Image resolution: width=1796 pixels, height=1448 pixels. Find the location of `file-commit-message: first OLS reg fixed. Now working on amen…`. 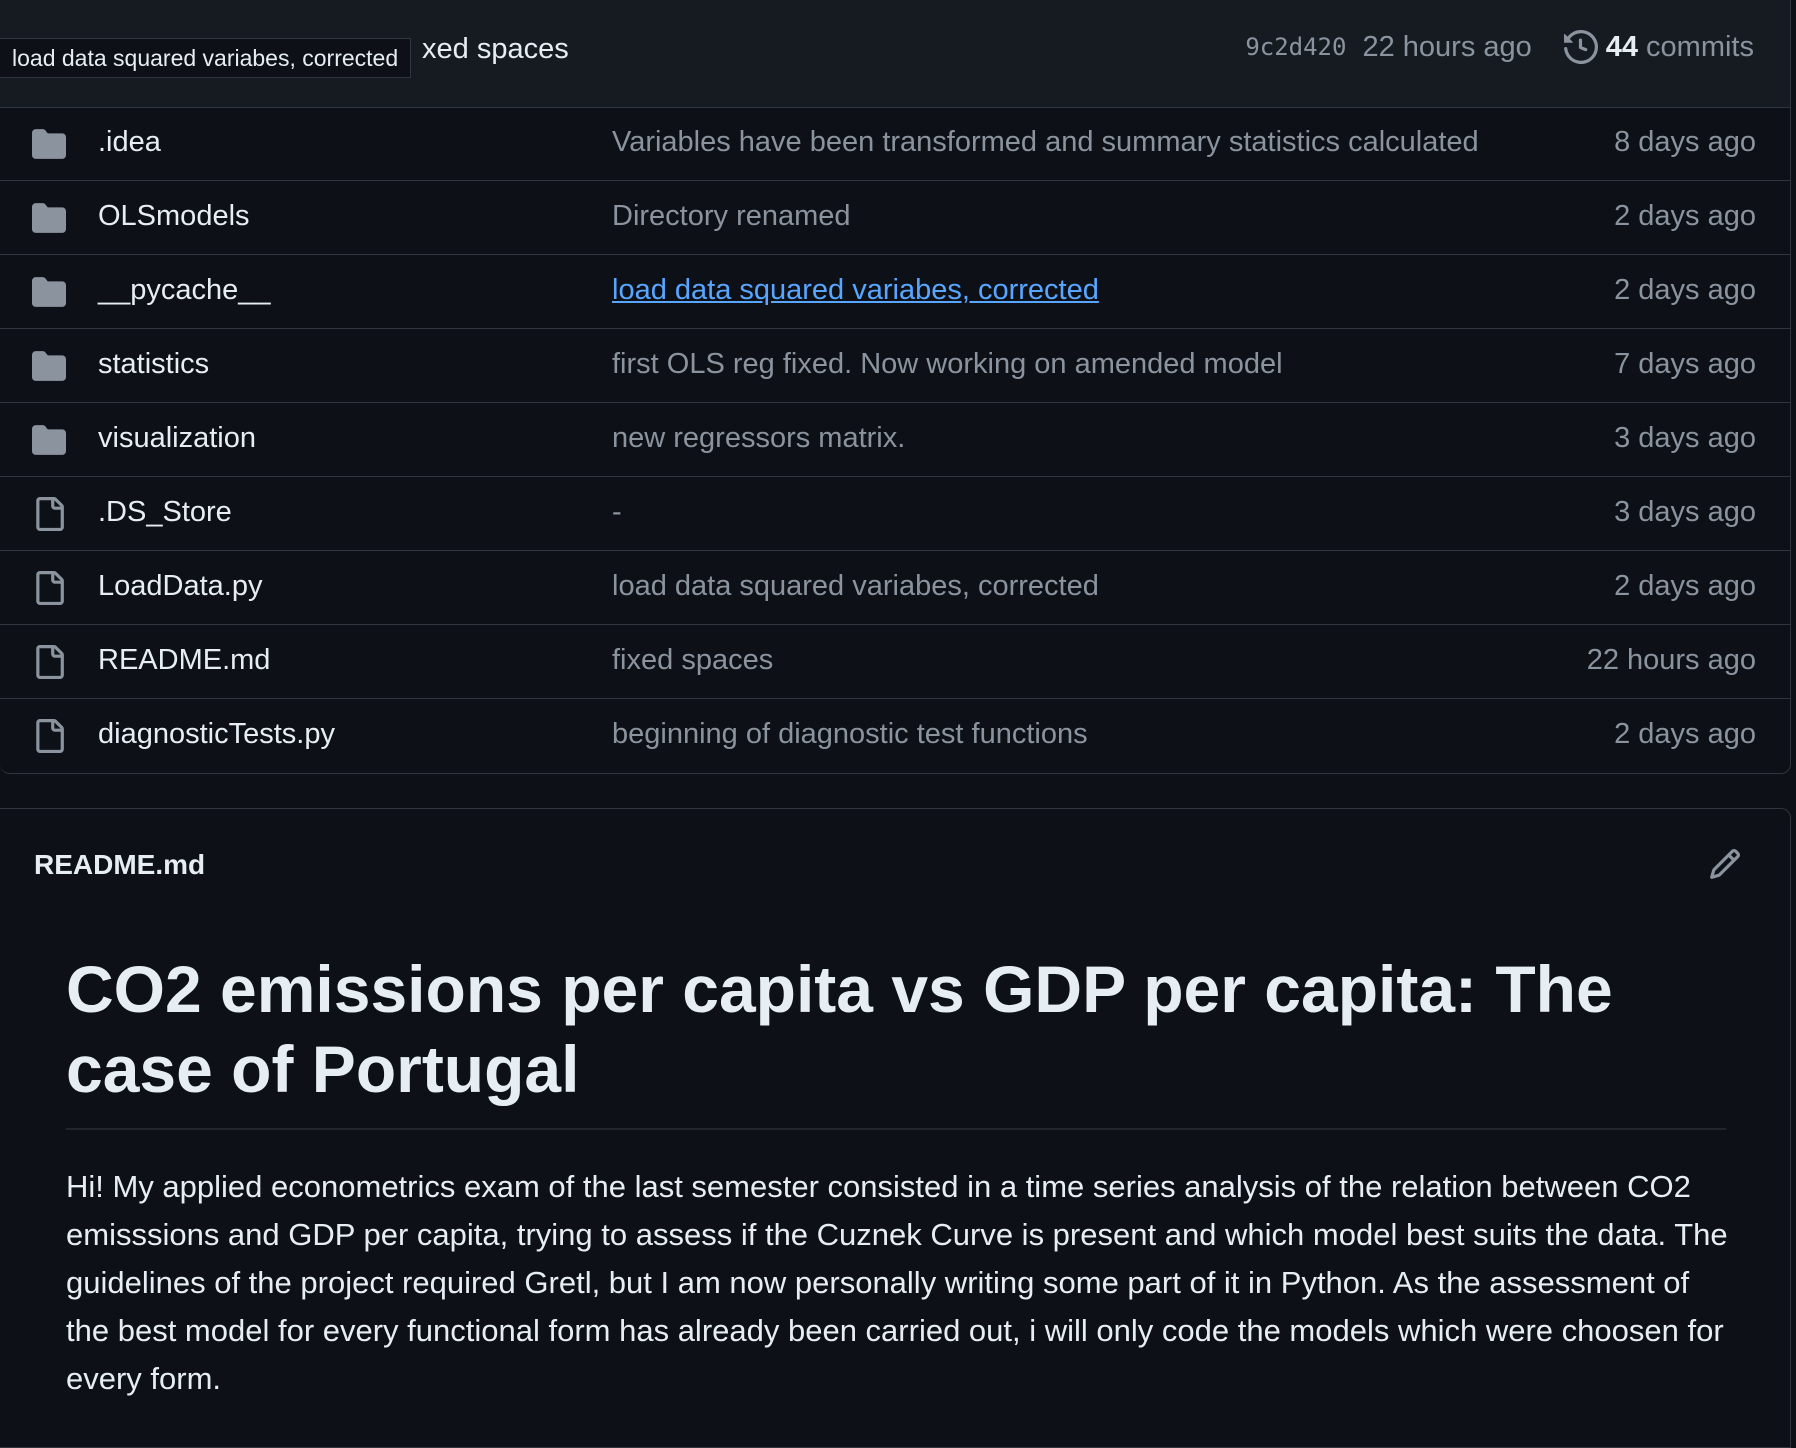

file-commit-message: first OLS reg fixed. Now working on amen… is located at coordinates (947, 364).